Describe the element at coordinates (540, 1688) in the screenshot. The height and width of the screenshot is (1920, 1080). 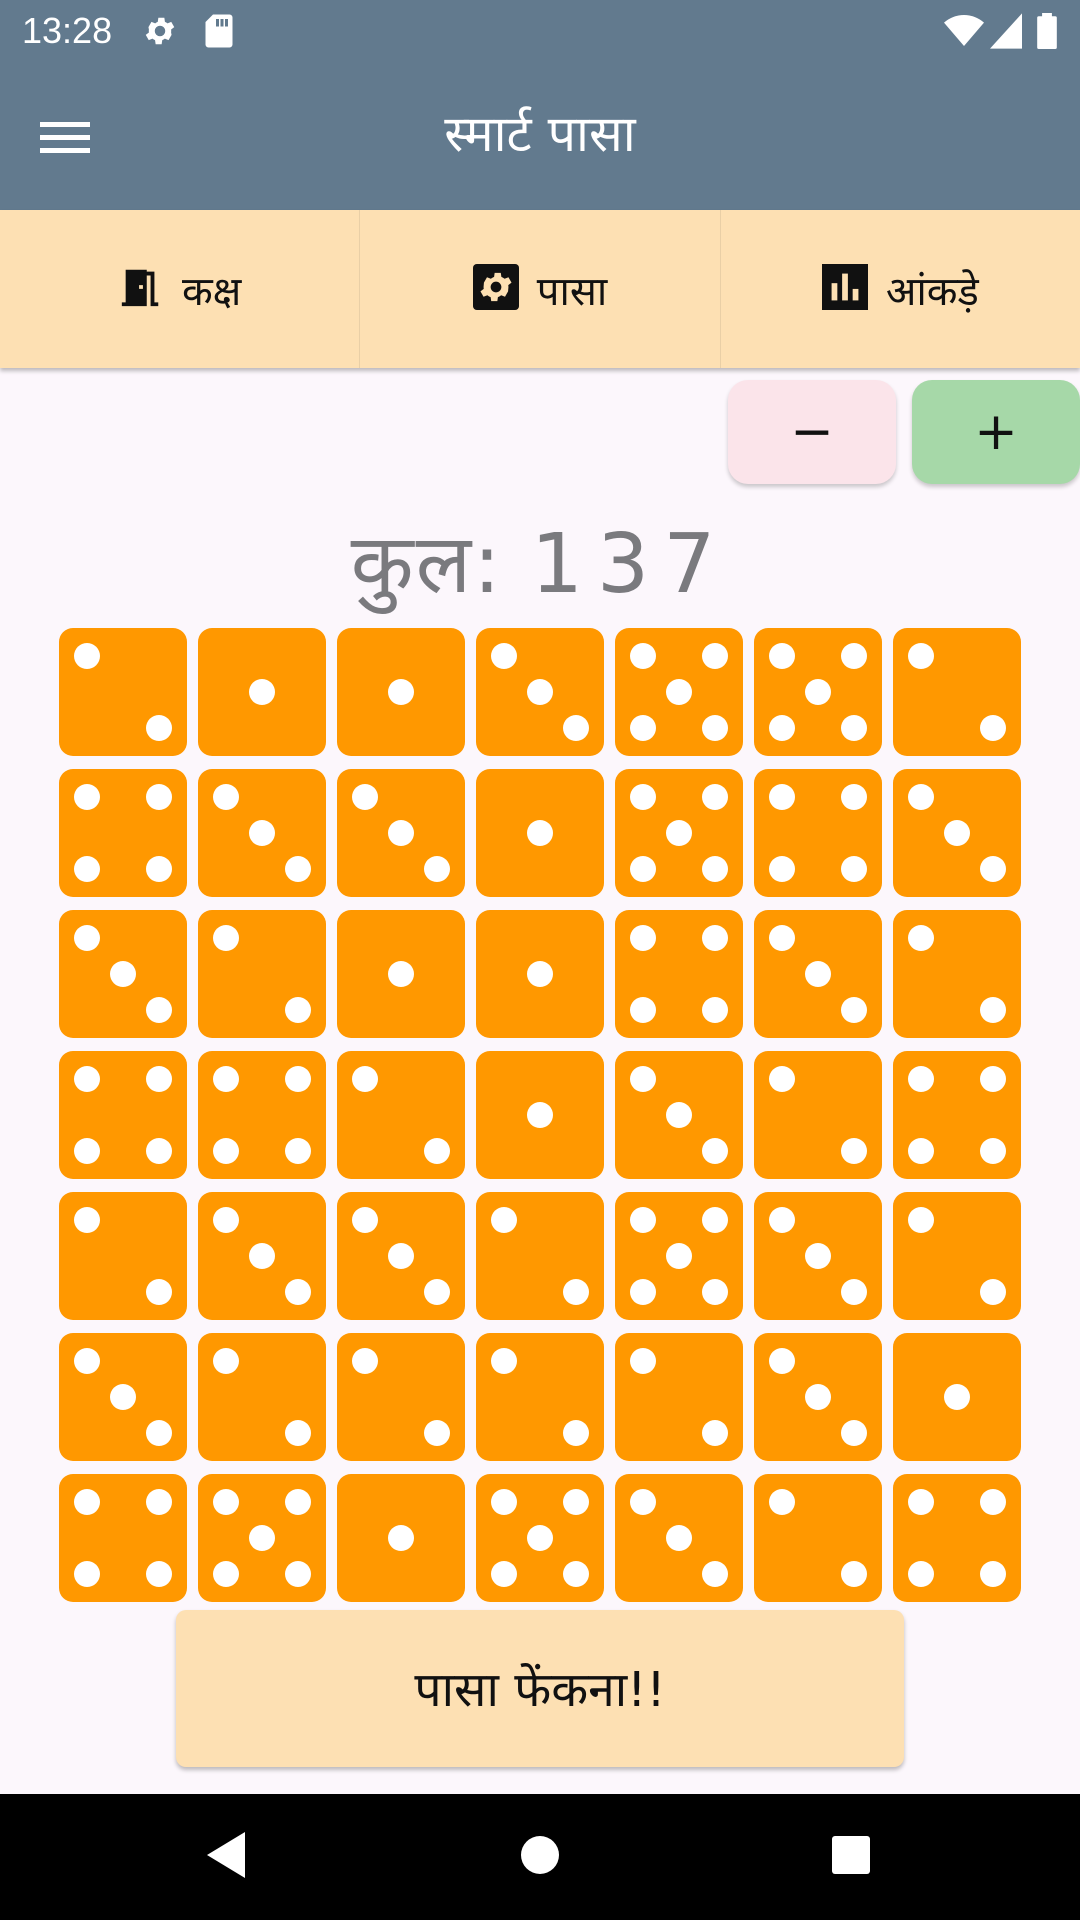
I see `roll-dice-button: पासा फेंकना!!` at that location.